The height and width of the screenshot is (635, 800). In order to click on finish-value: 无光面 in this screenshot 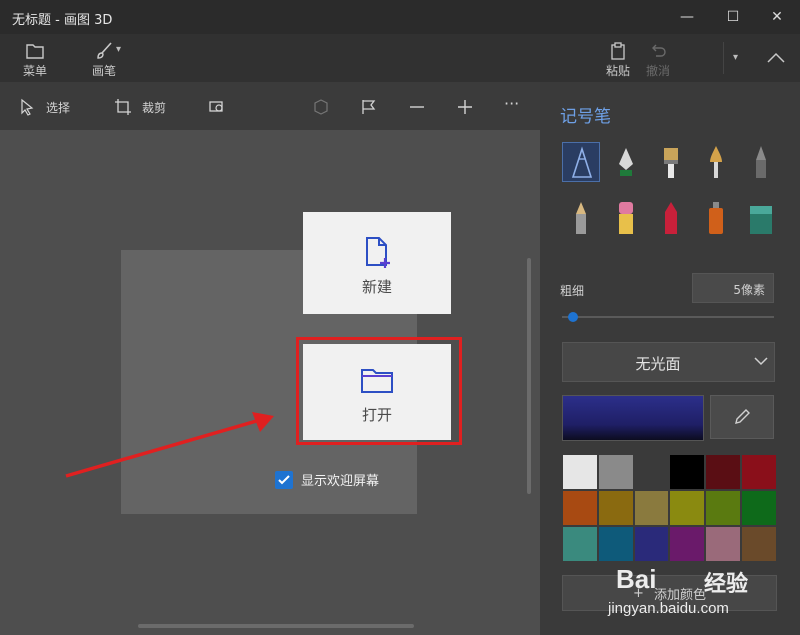, I will do `click(658, 364)`.